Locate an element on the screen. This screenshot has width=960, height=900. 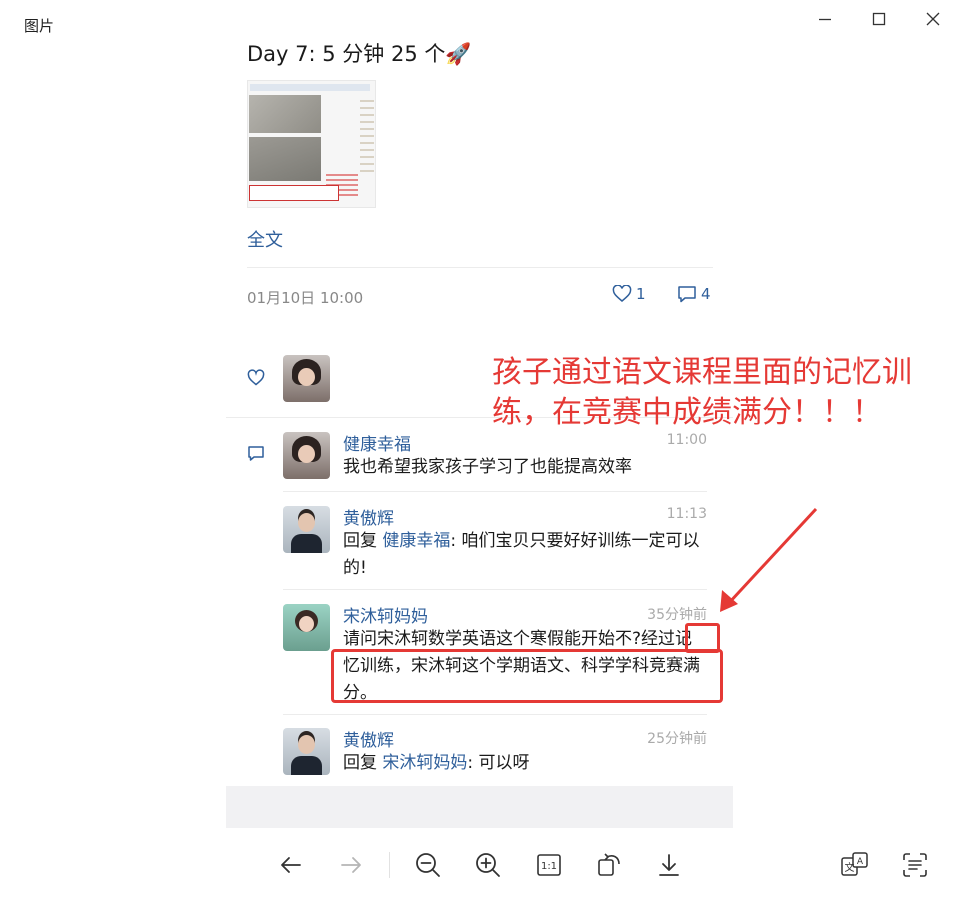
download-icon is located at coordinates (669, 865).